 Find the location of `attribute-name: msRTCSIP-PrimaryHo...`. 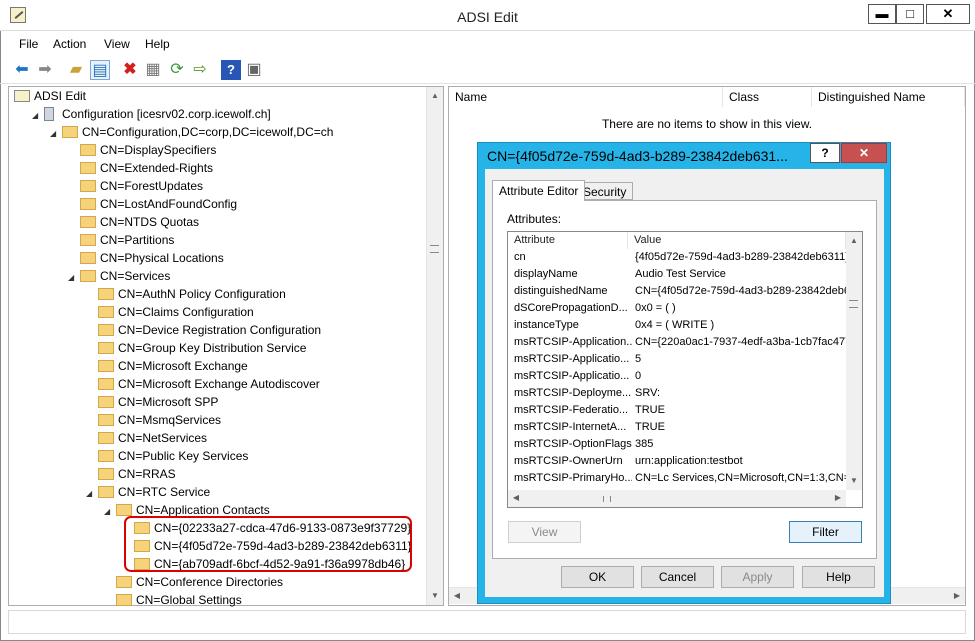

attribute-name: msRTCSIP-PrimaryHo... is located at coordinates (573, 478).